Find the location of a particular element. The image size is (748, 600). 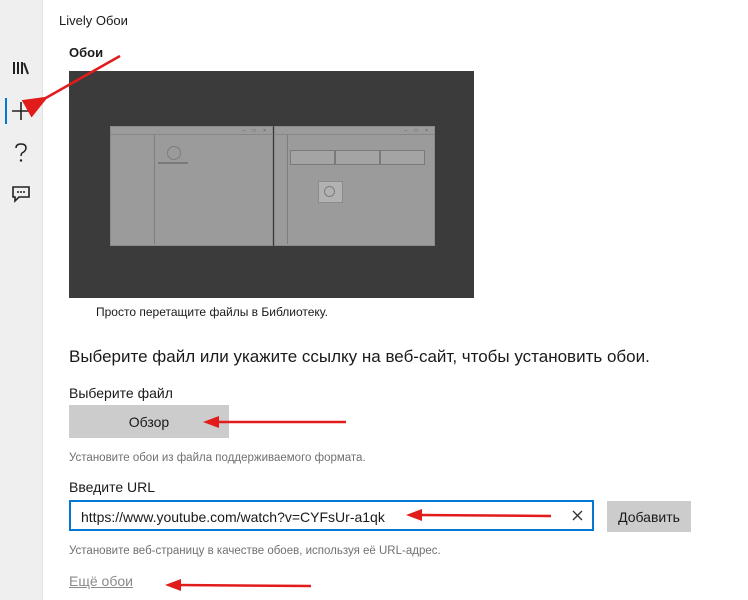

preview-lively-window: – □ × is located at coordinates (354, 186).